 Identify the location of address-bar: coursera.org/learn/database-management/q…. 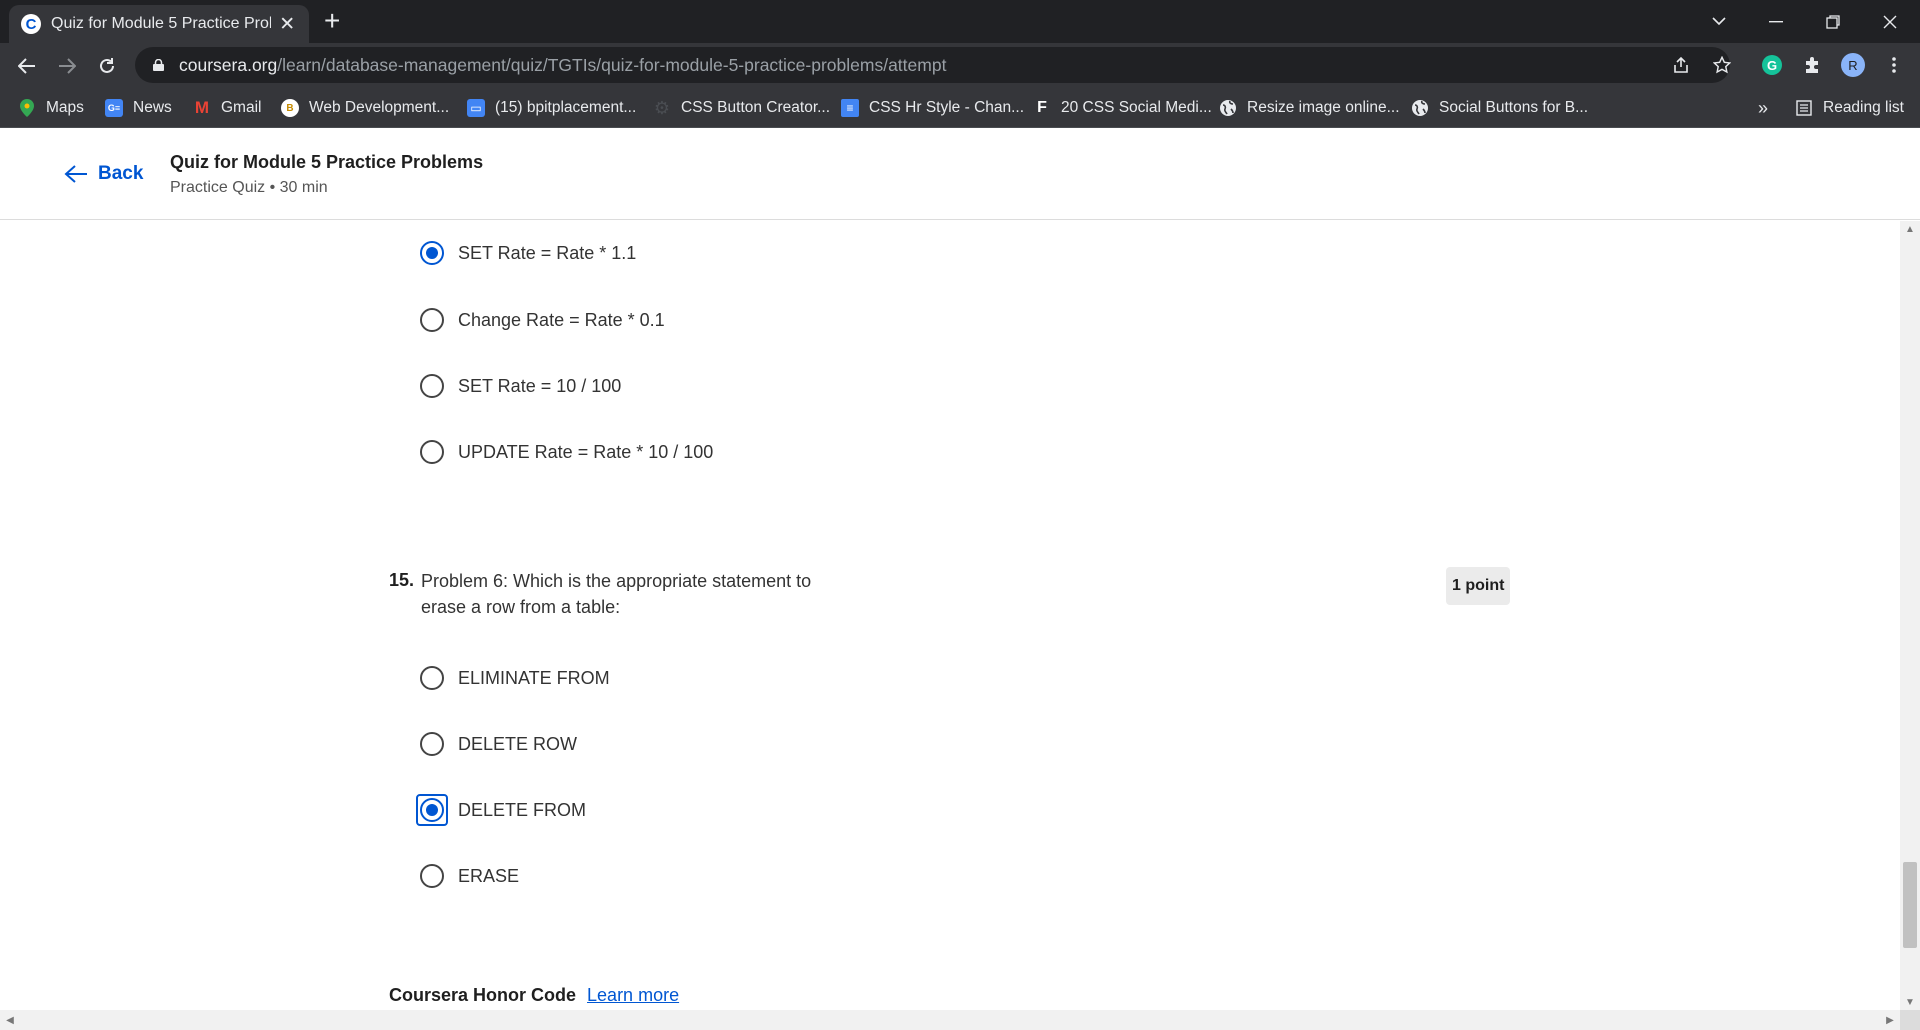
(932, 65).